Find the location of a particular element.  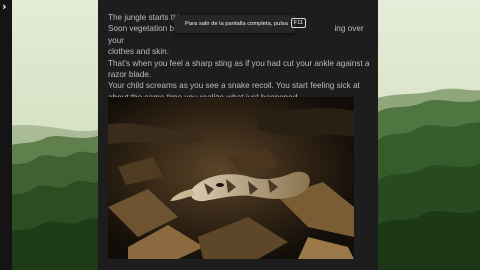

paragraph-fragment: The jungle starts thi is located at coordinates (144, 17).